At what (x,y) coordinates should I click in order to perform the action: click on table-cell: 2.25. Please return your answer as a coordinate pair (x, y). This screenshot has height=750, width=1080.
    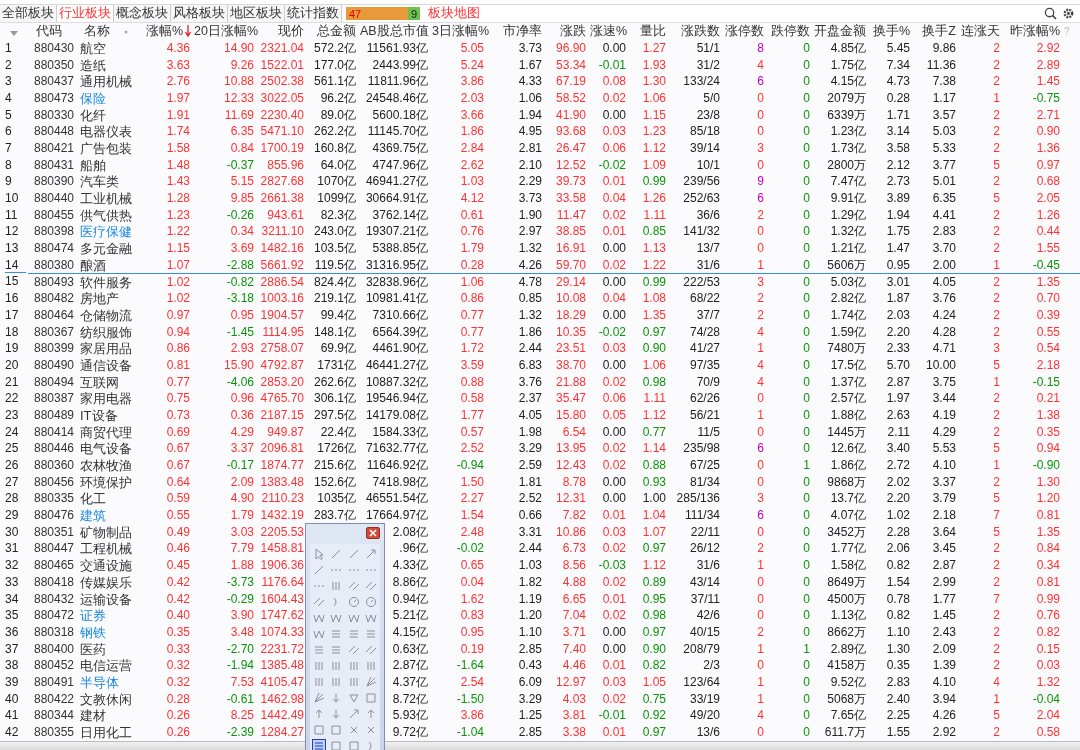
    Looking at the image, I should click on (898, 715).